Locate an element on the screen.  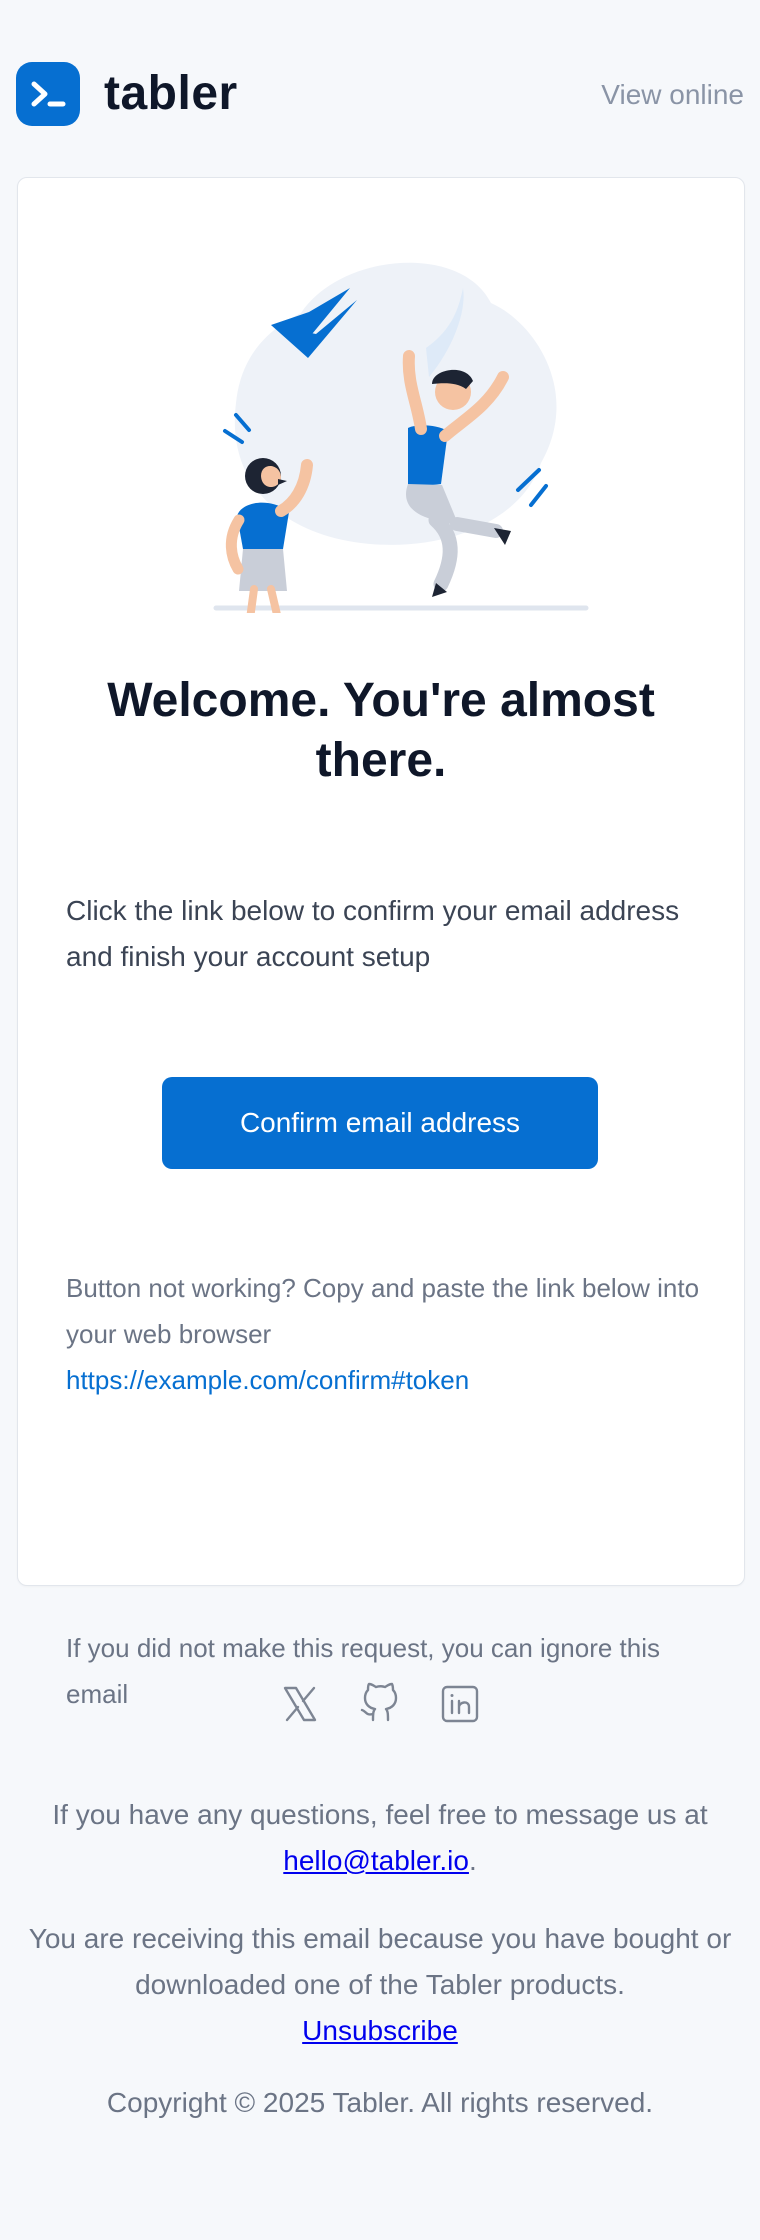
x-icon is located at coordinates (300, 1704).